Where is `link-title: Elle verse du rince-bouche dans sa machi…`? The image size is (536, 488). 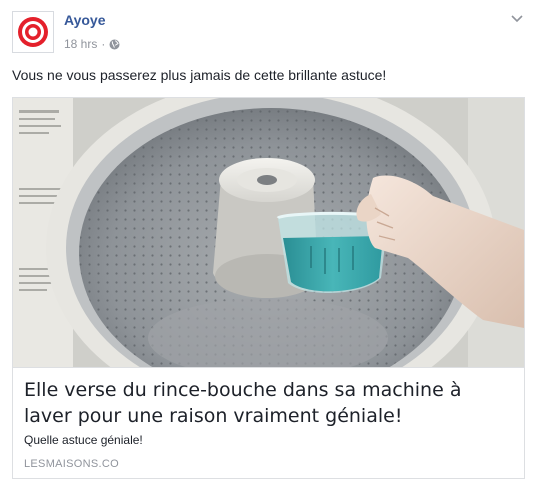
link-title: Elle verse du rince-bouche dans sa machi… is located at coordinates (269, 403).